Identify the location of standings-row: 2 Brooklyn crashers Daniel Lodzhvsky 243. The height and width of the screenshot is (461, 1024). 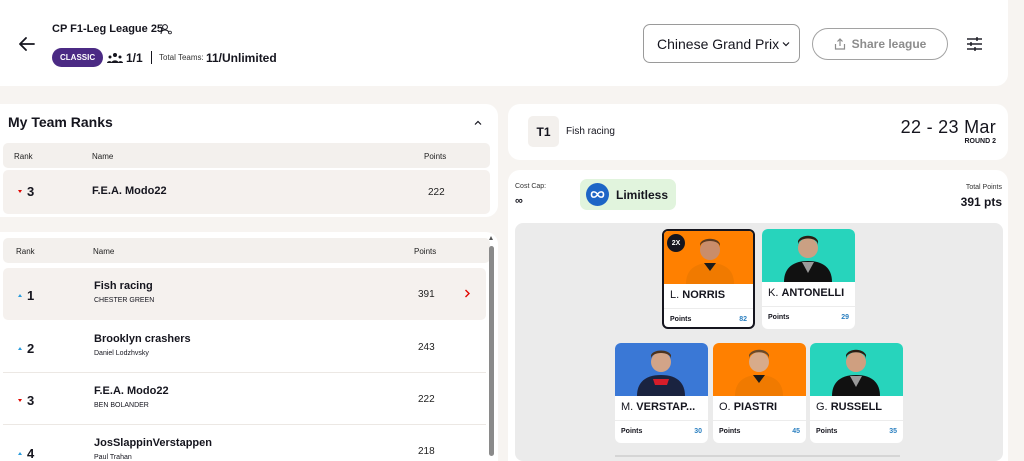
(244, 347).